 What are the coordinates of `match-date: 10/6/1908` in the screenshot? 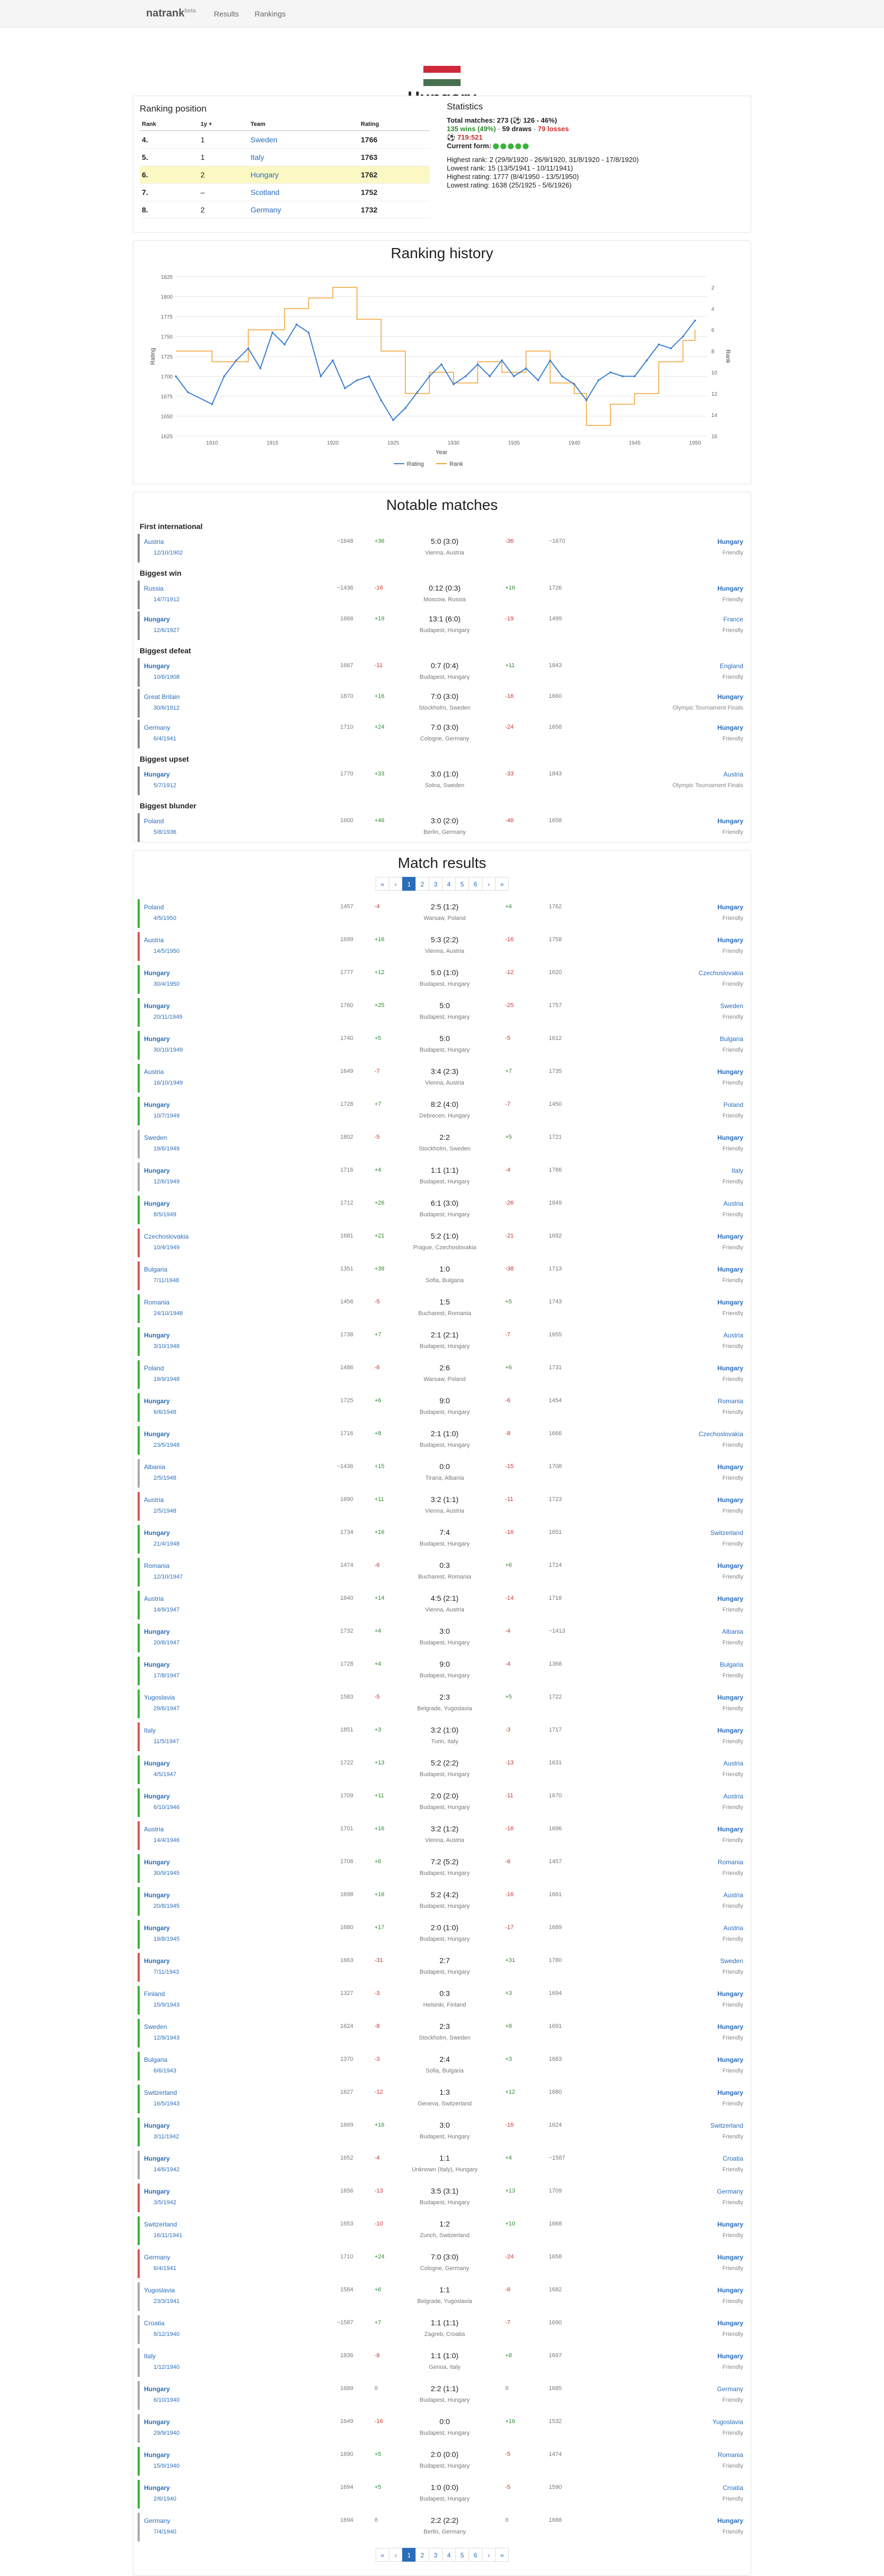 It's located at (167, 677).